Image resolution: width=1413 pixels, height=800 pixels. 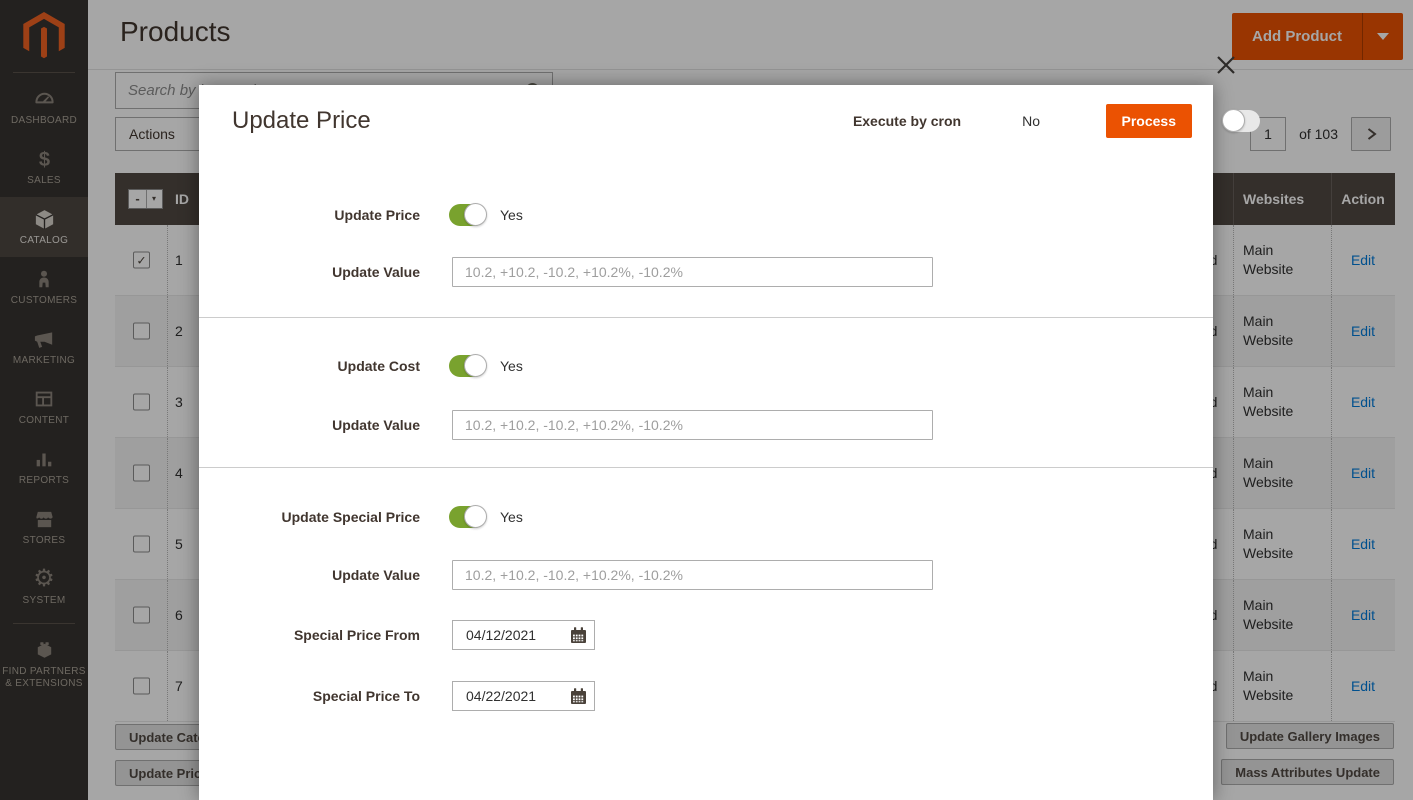 I want to click on execute-by-cron-toggle, so click(x=1241, y=120).